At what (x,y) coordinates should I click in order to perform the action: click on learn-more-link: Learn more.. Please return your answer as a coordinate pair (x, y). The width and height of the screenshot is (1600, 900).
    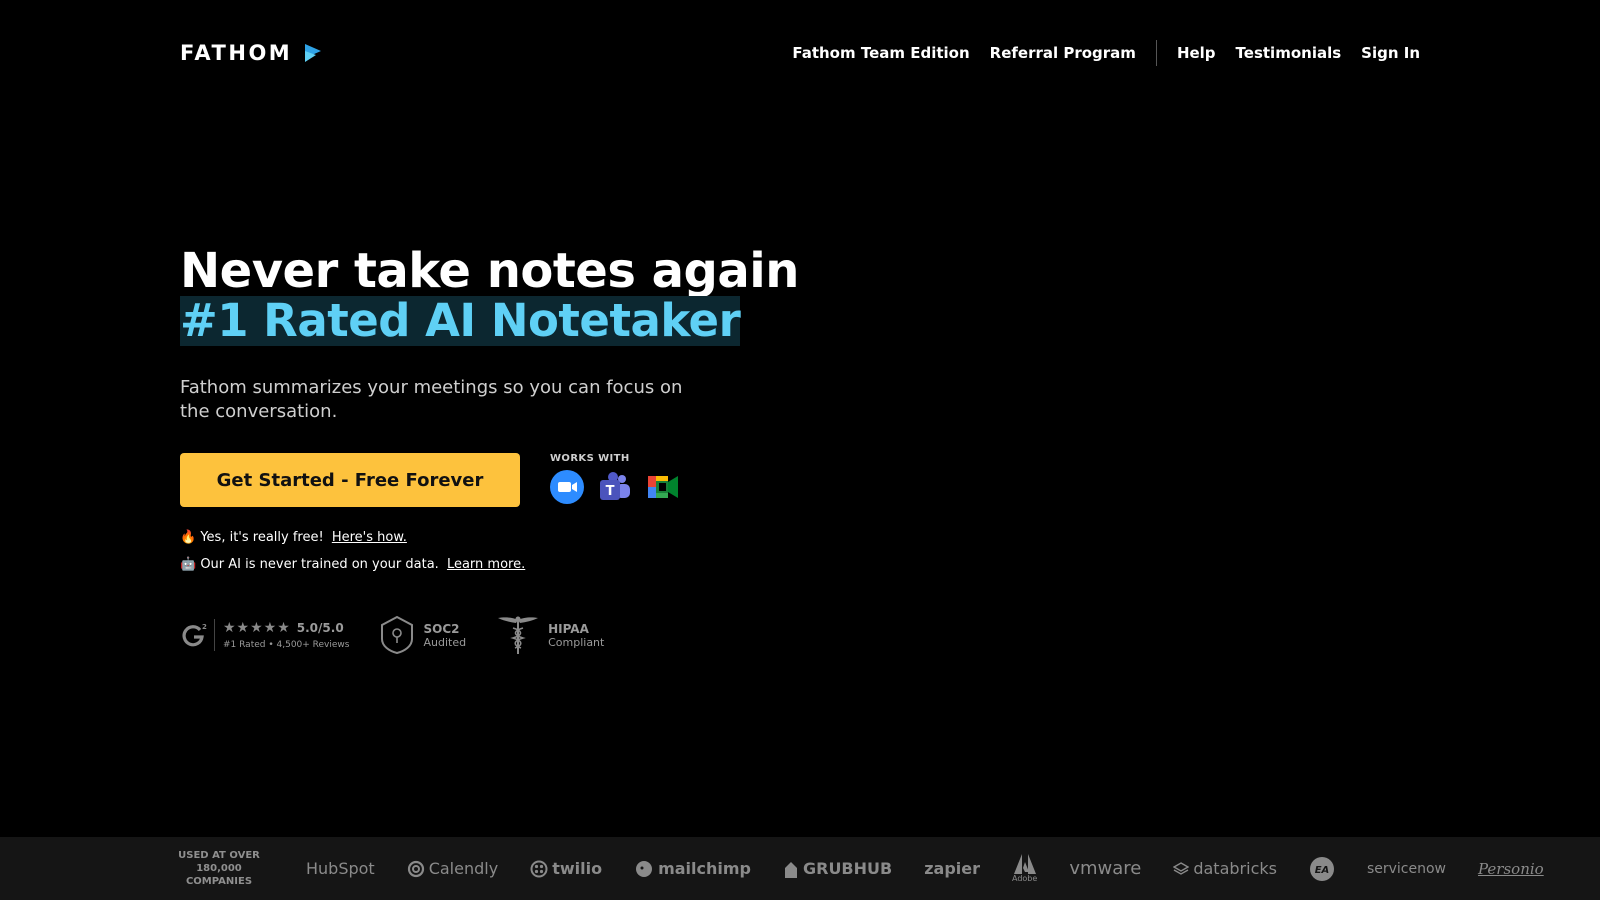
    Looking at the image, I should click on (486, 564).